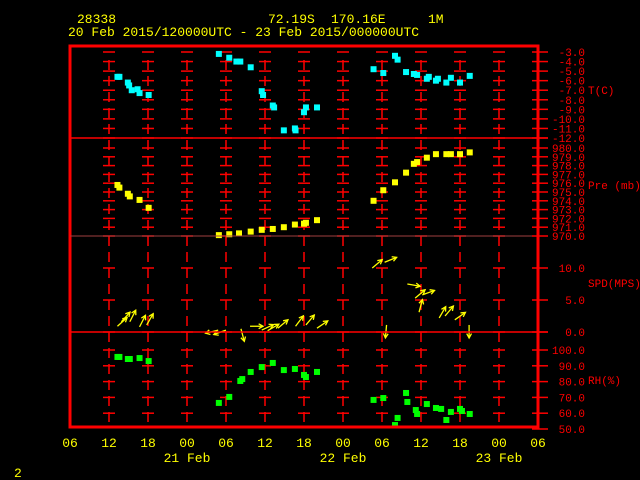 Image resolution: width=640 pixels, height=480 pixels. What do you see at coordinates (436, 19) in the screenshot?
I see `station-height: 1M` at bounding box center [436, 19].